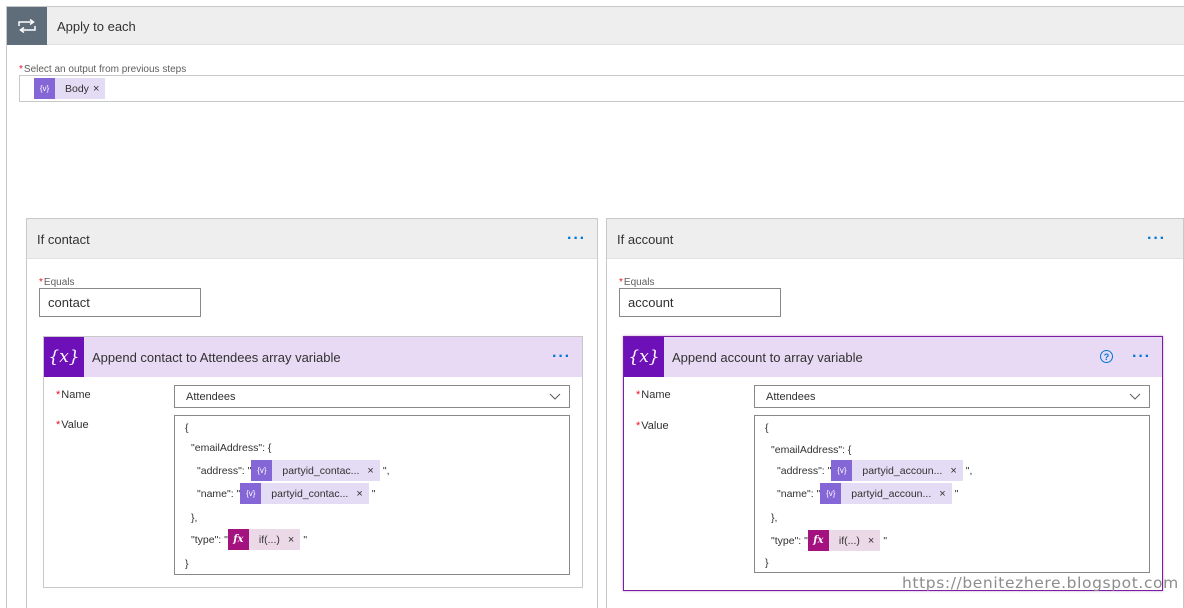 The image size is (1184, 608). What do you see at coordinates (895, 239) in the screenshot?
I see `if-account-header: If account ···` at bounding box center [895, 239].